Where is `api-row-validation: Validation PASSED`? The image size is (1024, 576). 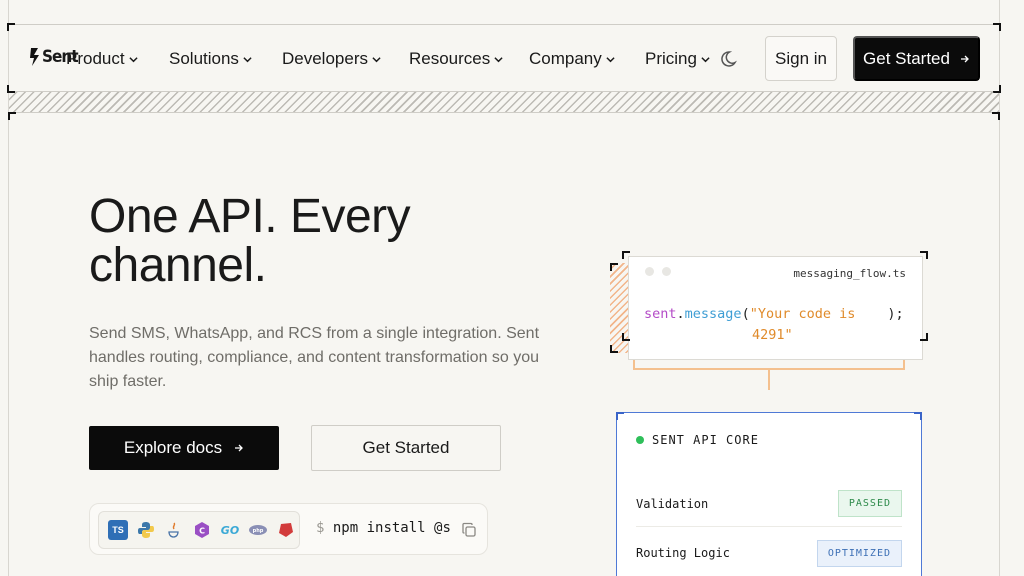
api-row-validation: Validation PASSED is located at coordinates (769, 504).